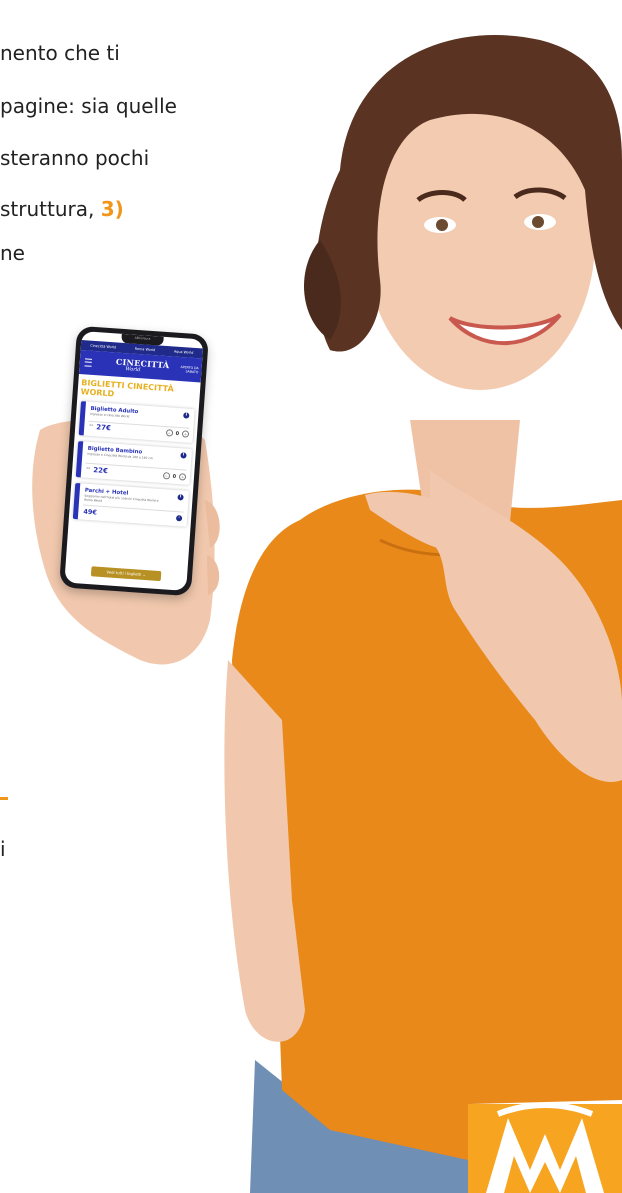  Describe the element at coordinates (126, 574) in the screenshot. I see `see-all-tickets-button: Vedi tutti i biglietti ⌄` at that location.